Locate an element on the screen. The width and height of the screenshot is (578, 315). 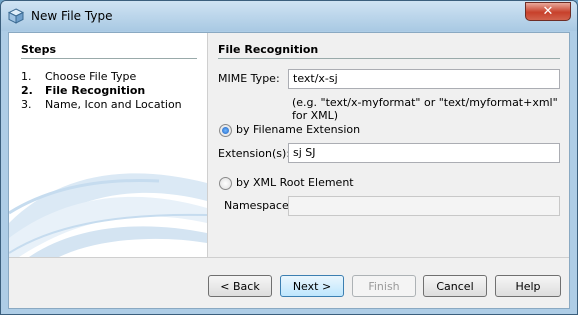
radio-by-xml-root is located at coordinates (225, 183).